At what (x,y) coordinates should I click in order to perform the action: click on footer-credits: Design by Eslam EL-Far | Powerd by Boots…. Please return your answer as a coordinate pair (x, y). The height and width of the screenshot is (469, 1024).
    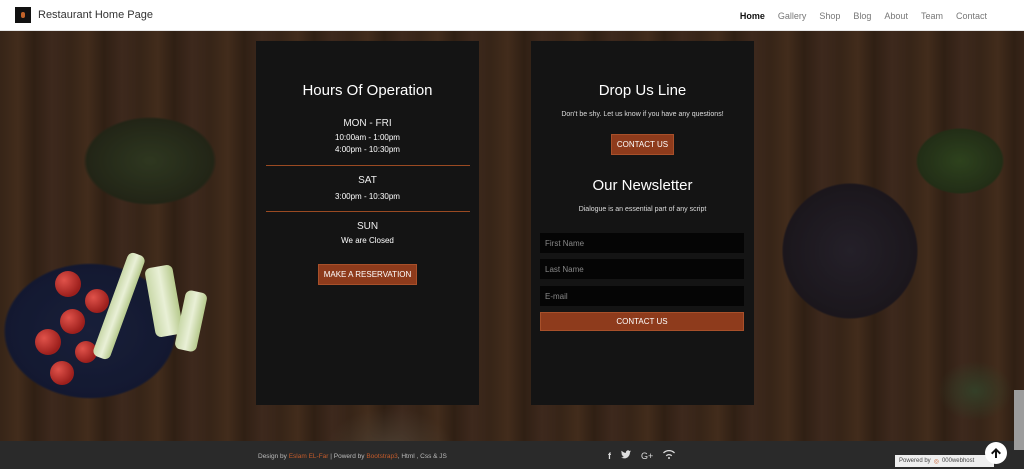
    Looking at the image, I should click on (352, 456).